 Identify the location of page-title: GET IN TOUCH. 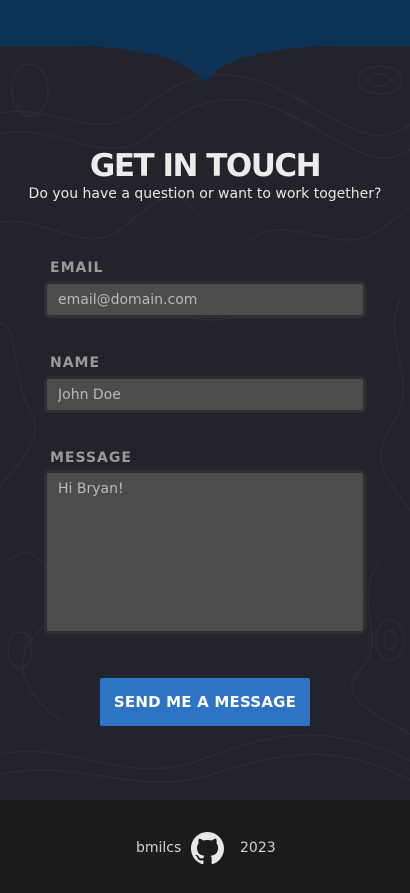
(205, 166).